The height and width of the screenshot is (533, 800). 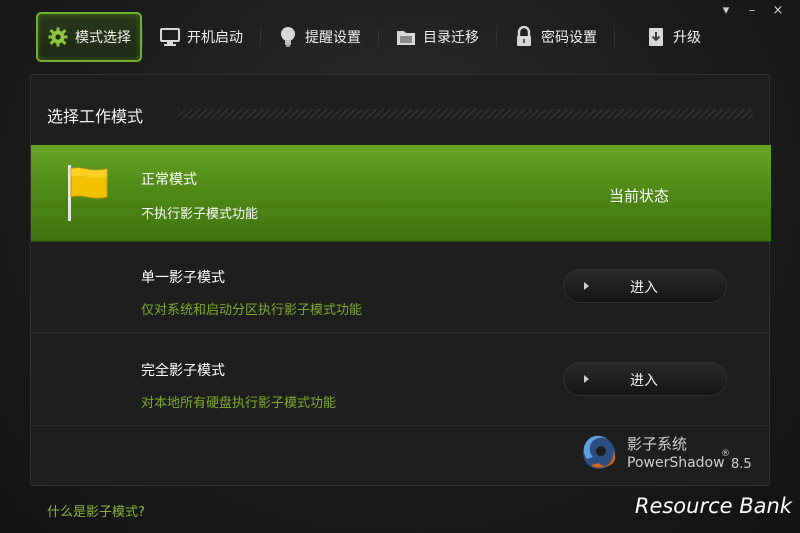 I want to click on mode-name: 单一影子模式, so click(x=183, y=278).